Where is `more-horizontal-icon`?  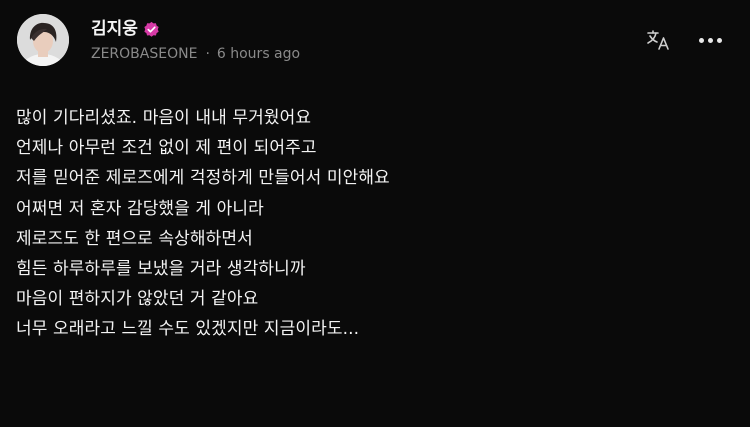 more-horizontal-icon is located at coordinates (710, 40).